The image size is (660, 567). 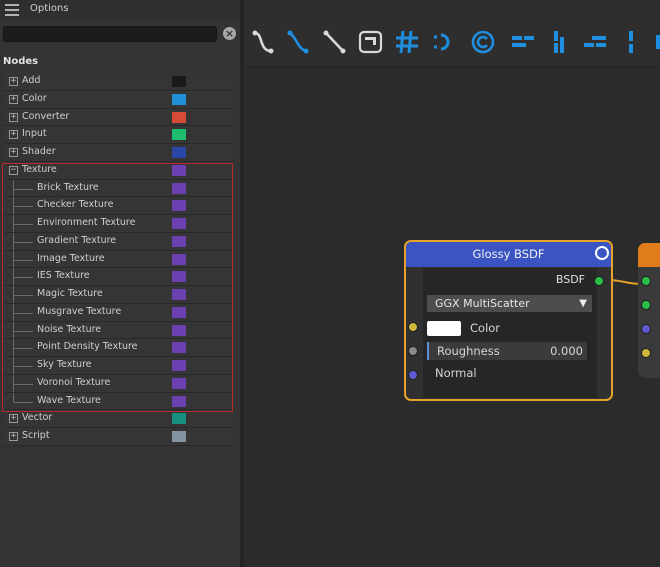 I want to click on tree-item-label: Input, so click(x=34, y=134).